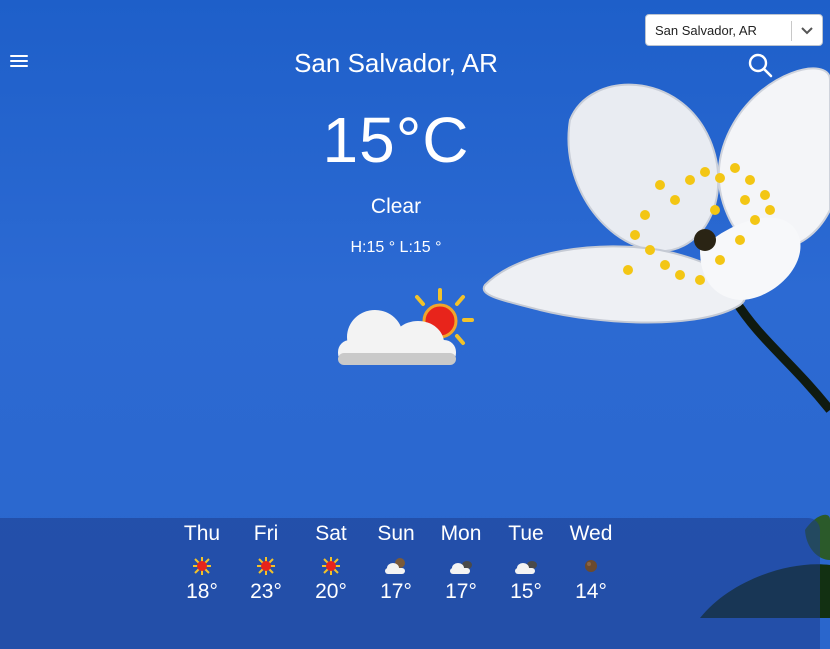  I want to click on forecast-temp: 15°, so click(526, 591).